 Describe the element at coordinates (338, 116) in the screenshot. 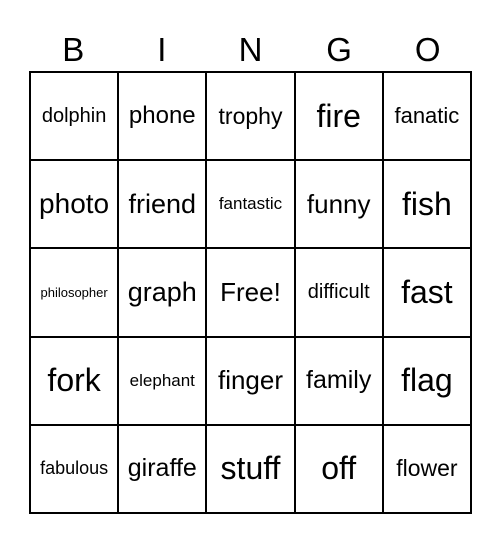

I see `bingo-cell: fire` at that location.